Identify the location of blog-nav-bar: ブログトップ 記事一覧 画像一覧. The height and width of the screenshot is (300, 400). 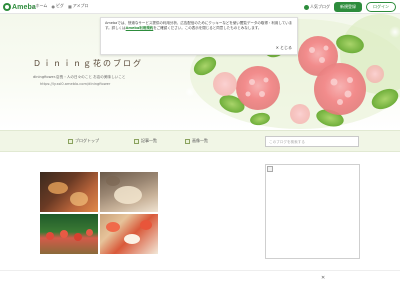
(200, 141).